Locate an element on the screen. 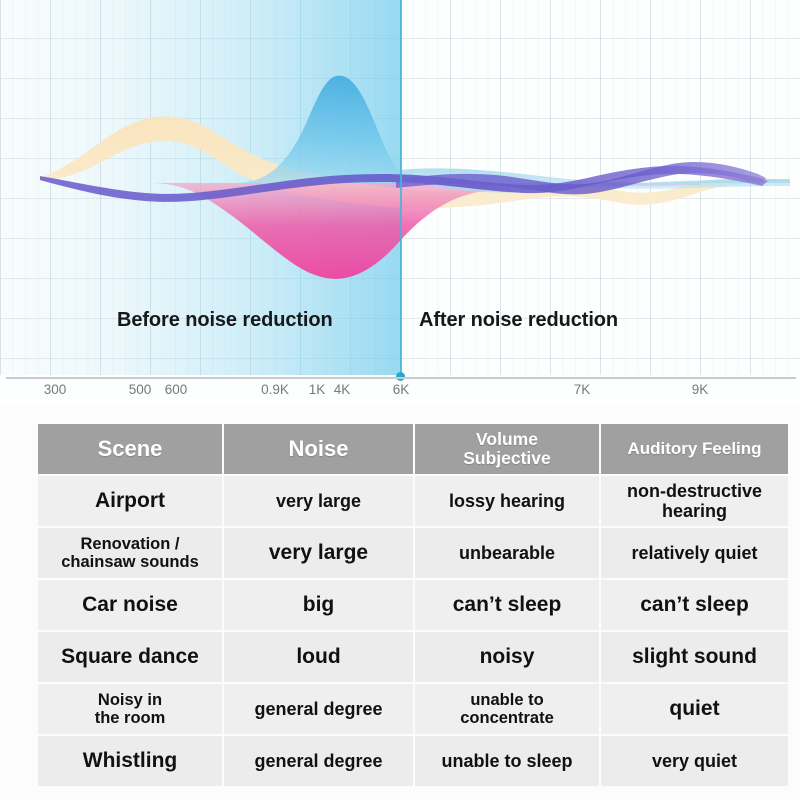  cell-noise: loud is located at coordinates (318, 657).